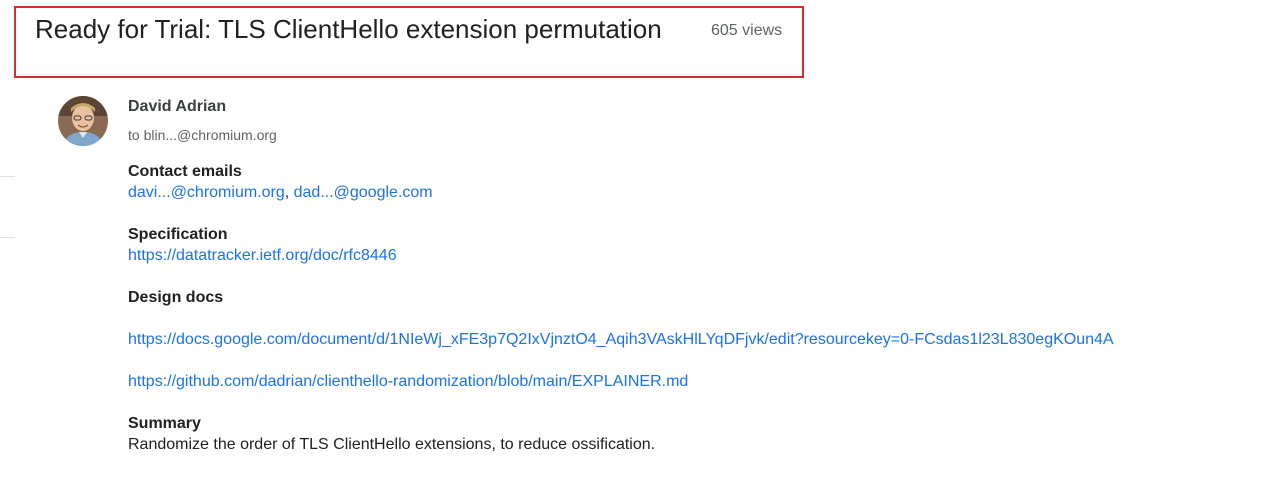 This screenshot has height=487, width=1284. Describe the element at coordinates (262, 256) in the screenshot. I see `specification-link: https://datatracker.ietf.org/doc/rfc8446` at that location.